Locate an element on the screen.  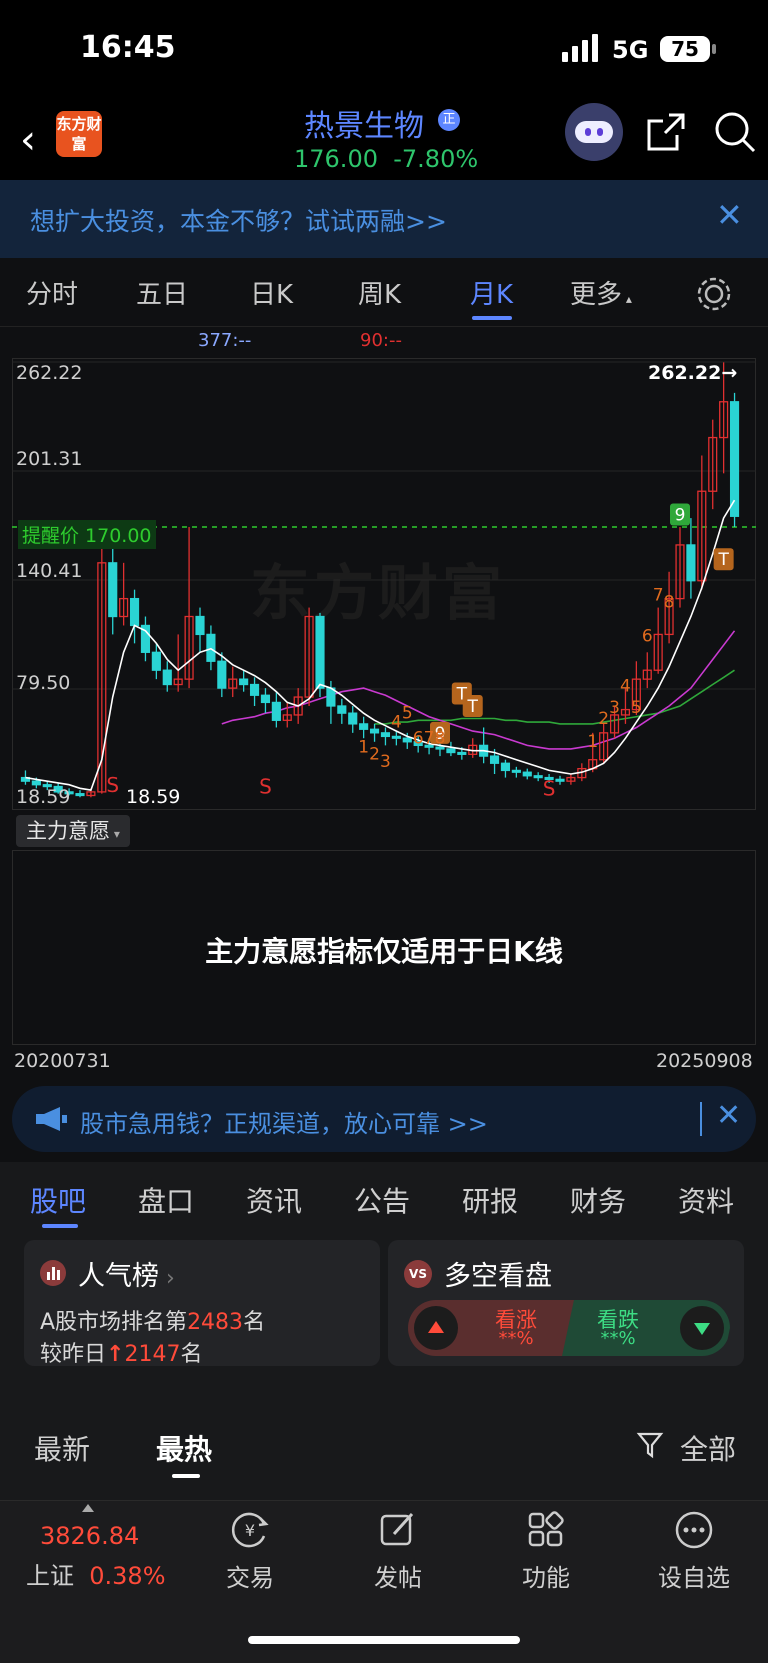
vote-down-button is located at coordinates (702, 1328).